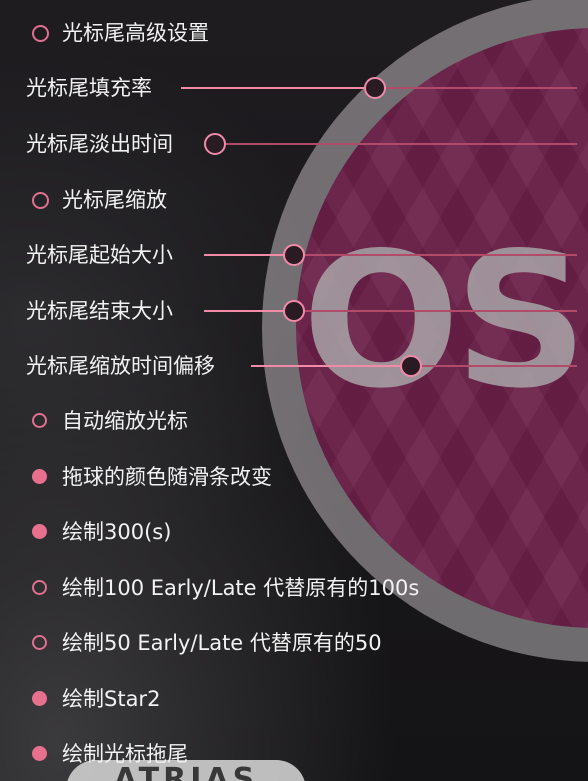 This screenshot has width=588, height=781. What do you see at coordinates (241, 588) in the screenshot?
I see `checkbox-label: 绘制100 Early/Late 代替原有的100s` at bounding box center [241, 588].